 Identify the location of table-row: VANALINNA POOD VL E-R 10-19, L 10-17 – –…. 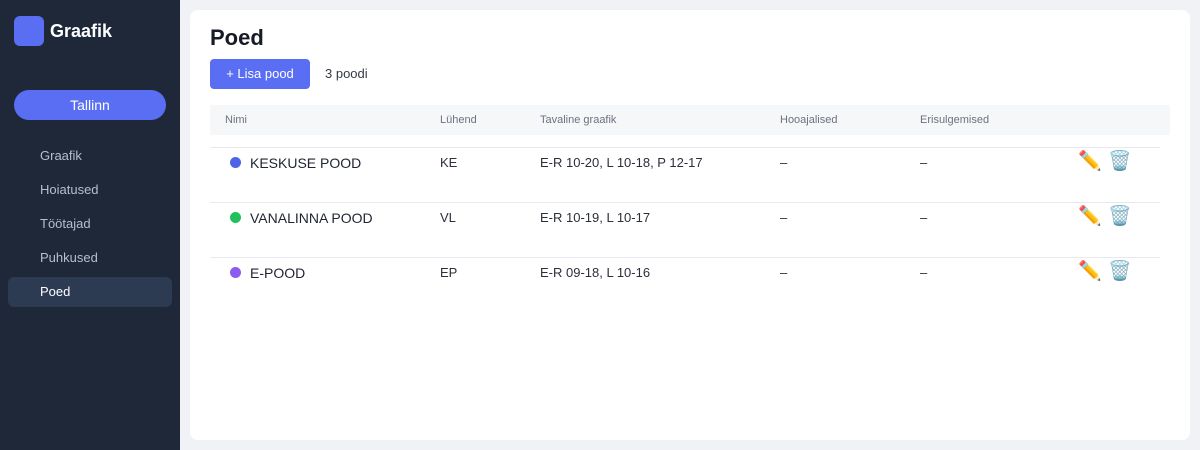
(690, 229).